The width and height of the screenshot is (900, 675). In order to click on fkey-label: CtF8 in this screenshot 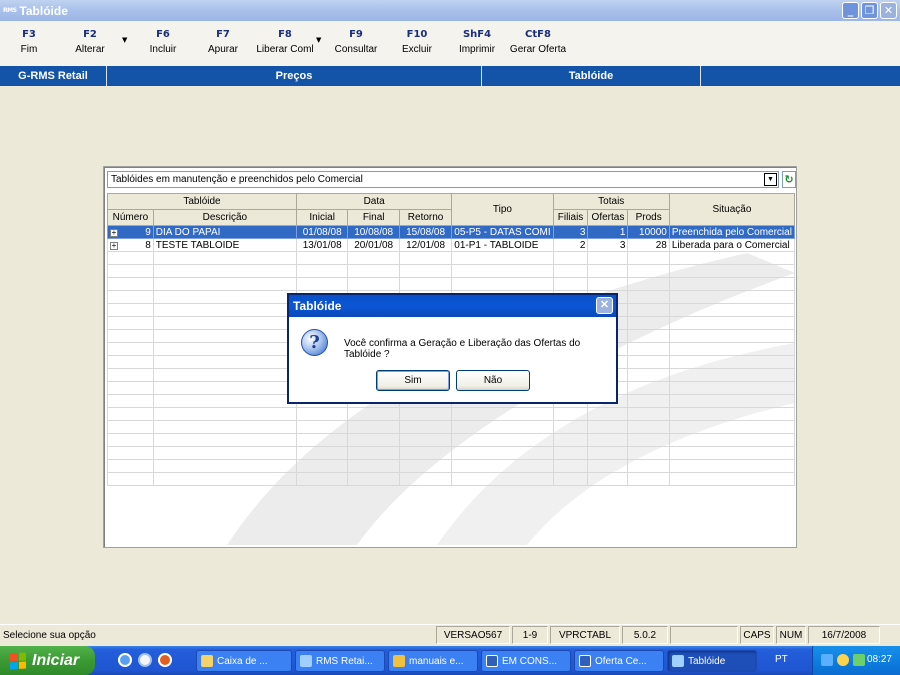, I will do `click(538, 34)`.